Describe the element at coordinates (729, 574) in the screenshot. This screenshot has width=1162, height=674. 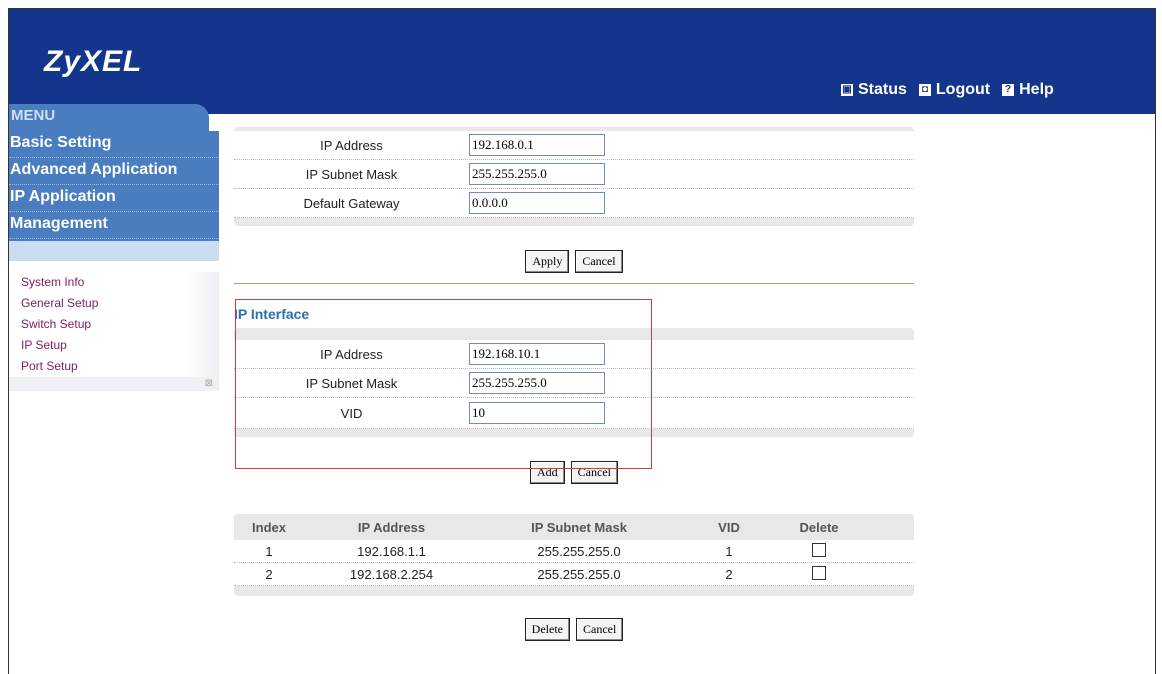
I see `row-vid: 2` at that location.